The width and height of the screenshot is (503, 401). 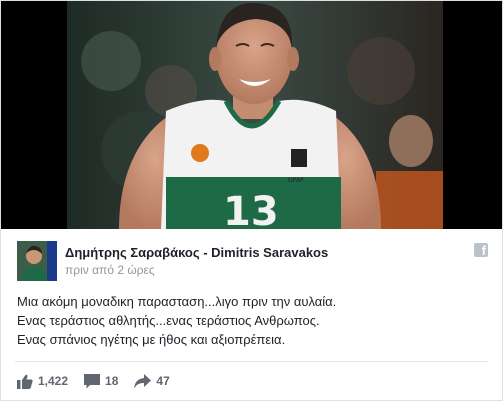 I want to click on avatar-image, so click(x=37, y=261).